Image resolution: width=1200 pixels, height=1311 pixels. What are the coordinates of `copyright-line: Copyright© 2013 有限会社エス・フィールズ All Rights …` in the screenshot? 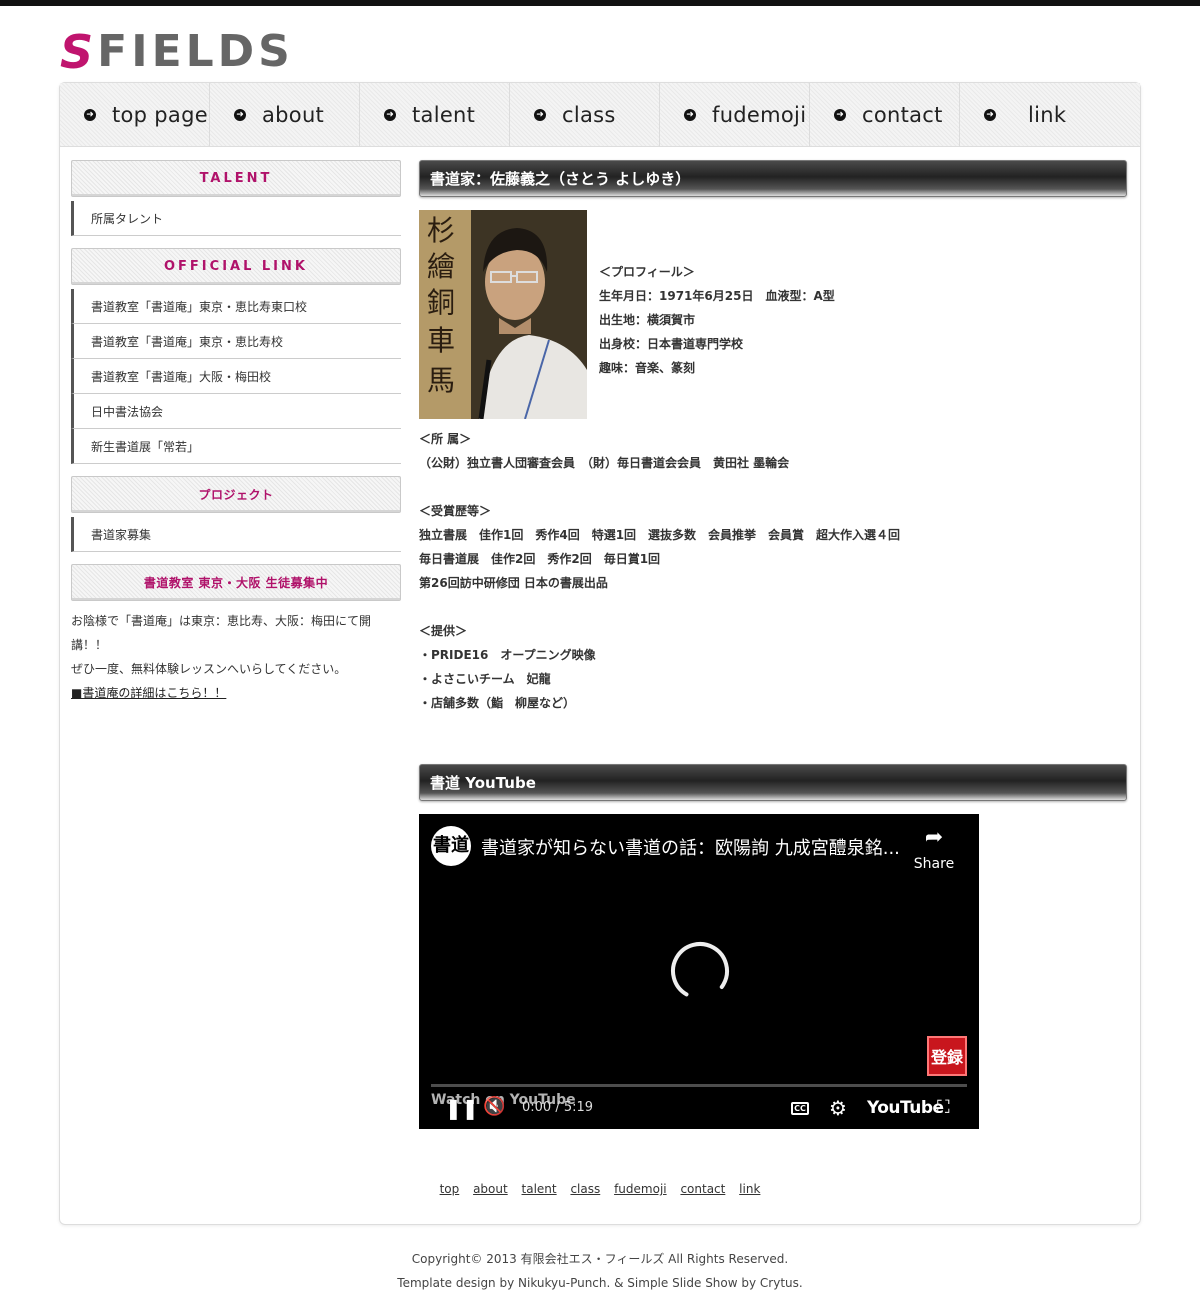 It's located at (600, 1259).